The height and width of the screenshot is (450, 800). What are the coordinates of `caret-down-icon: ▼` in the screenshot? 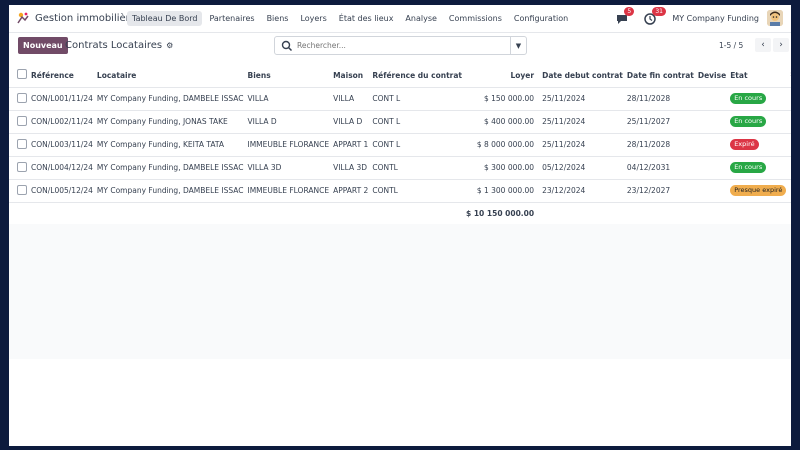 It's located at (518, 45).